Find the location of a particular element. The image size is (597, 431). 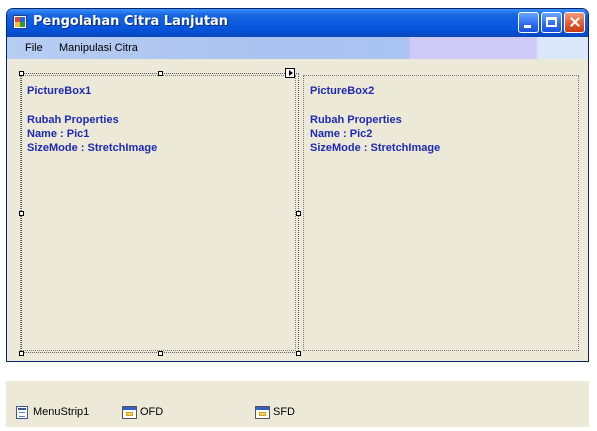

close-icon is located at coordinates (574, 22).